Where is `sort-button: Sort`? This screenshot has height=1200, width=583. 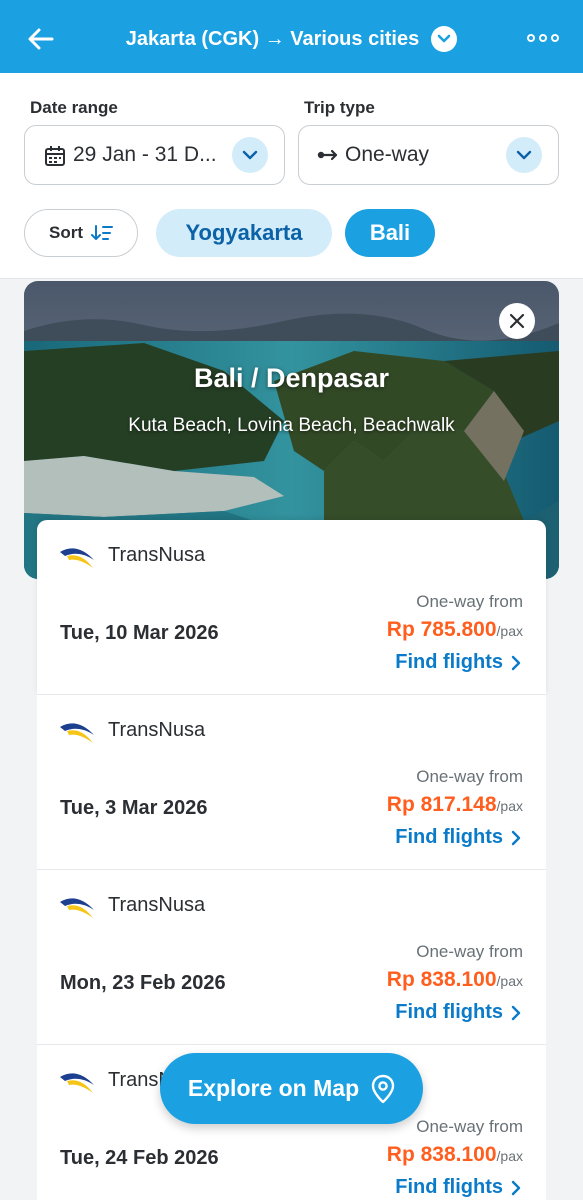 sort-button: Sort is located at coordinates (81, 233).